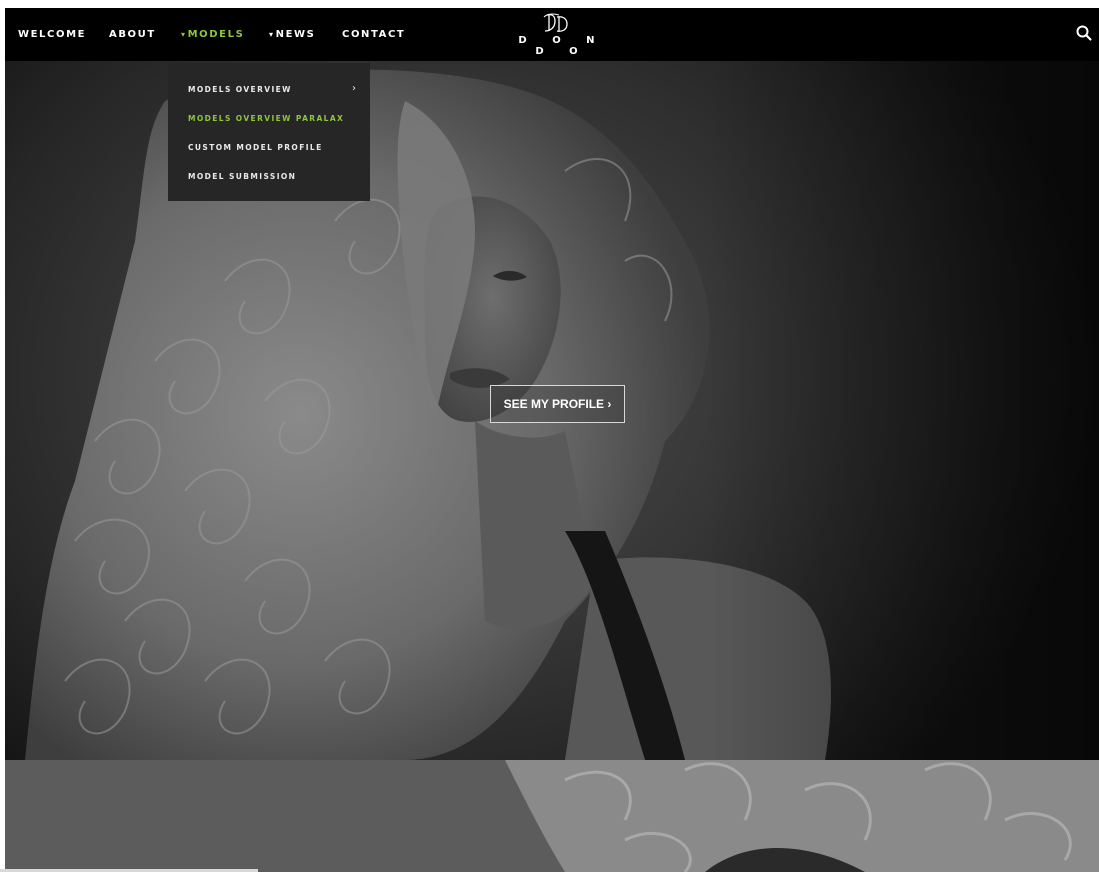  I want to click on search-icon, so click(1084, 33).